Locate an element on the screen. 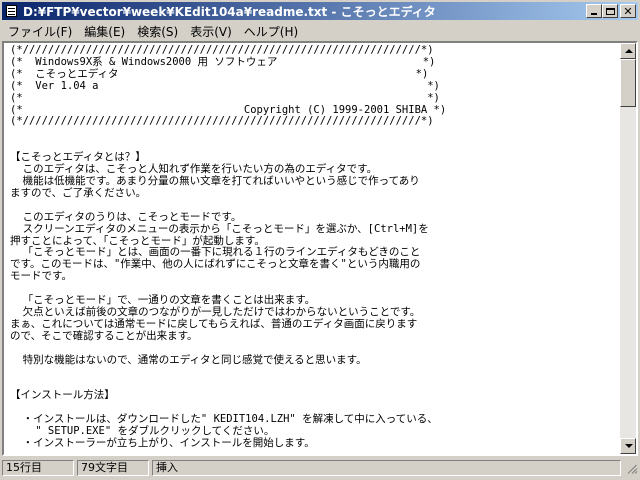  menu-search: 検索(S) is located at coordinates (157, 31).